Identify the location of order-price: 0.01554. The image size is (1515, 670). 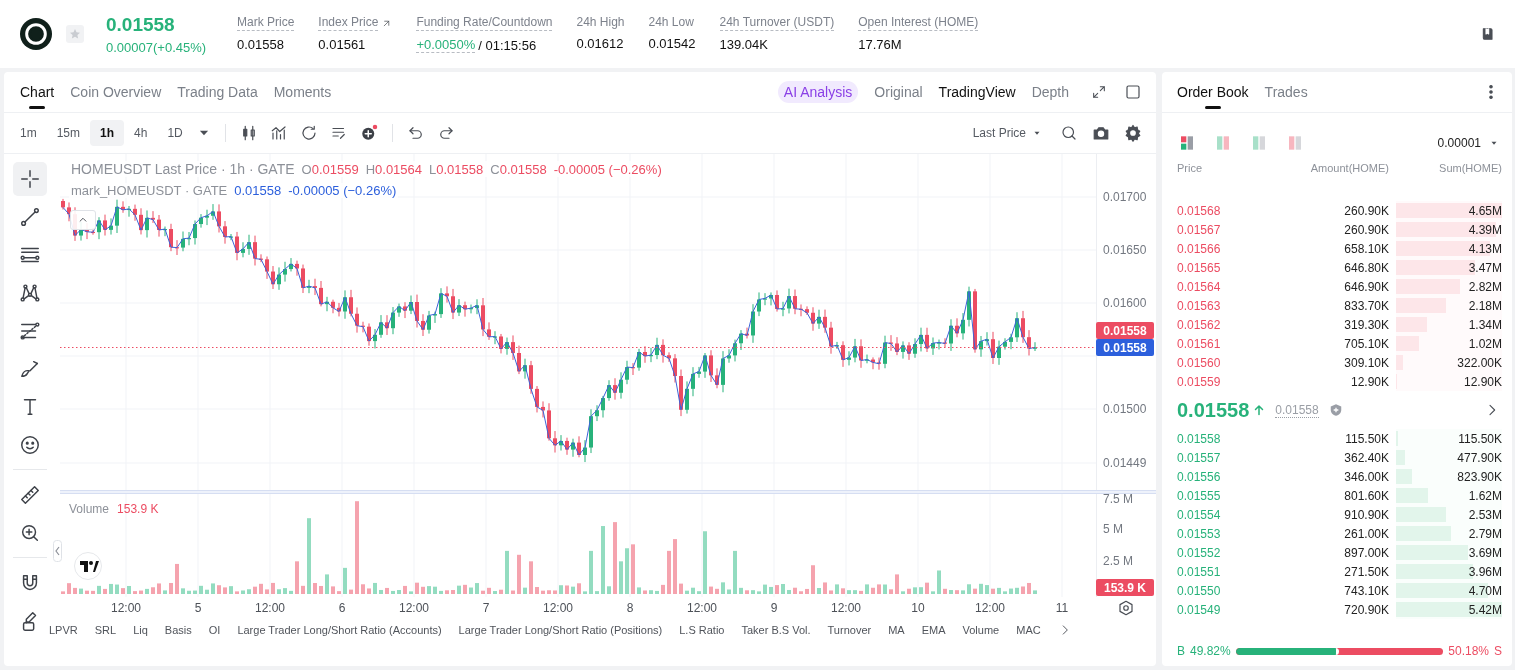
(1219, 514).